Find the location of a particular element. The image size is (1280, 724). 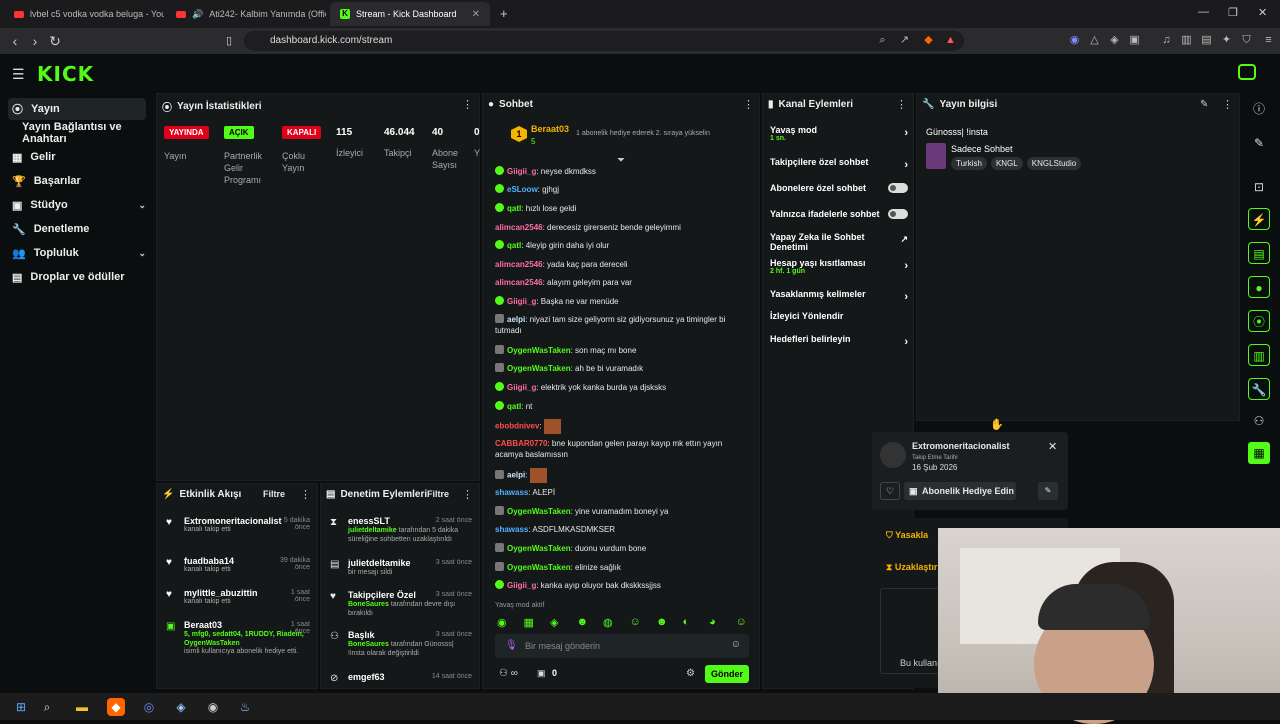

url-field: dashboard.kick.com/stream is located at coordinates (604, 41).